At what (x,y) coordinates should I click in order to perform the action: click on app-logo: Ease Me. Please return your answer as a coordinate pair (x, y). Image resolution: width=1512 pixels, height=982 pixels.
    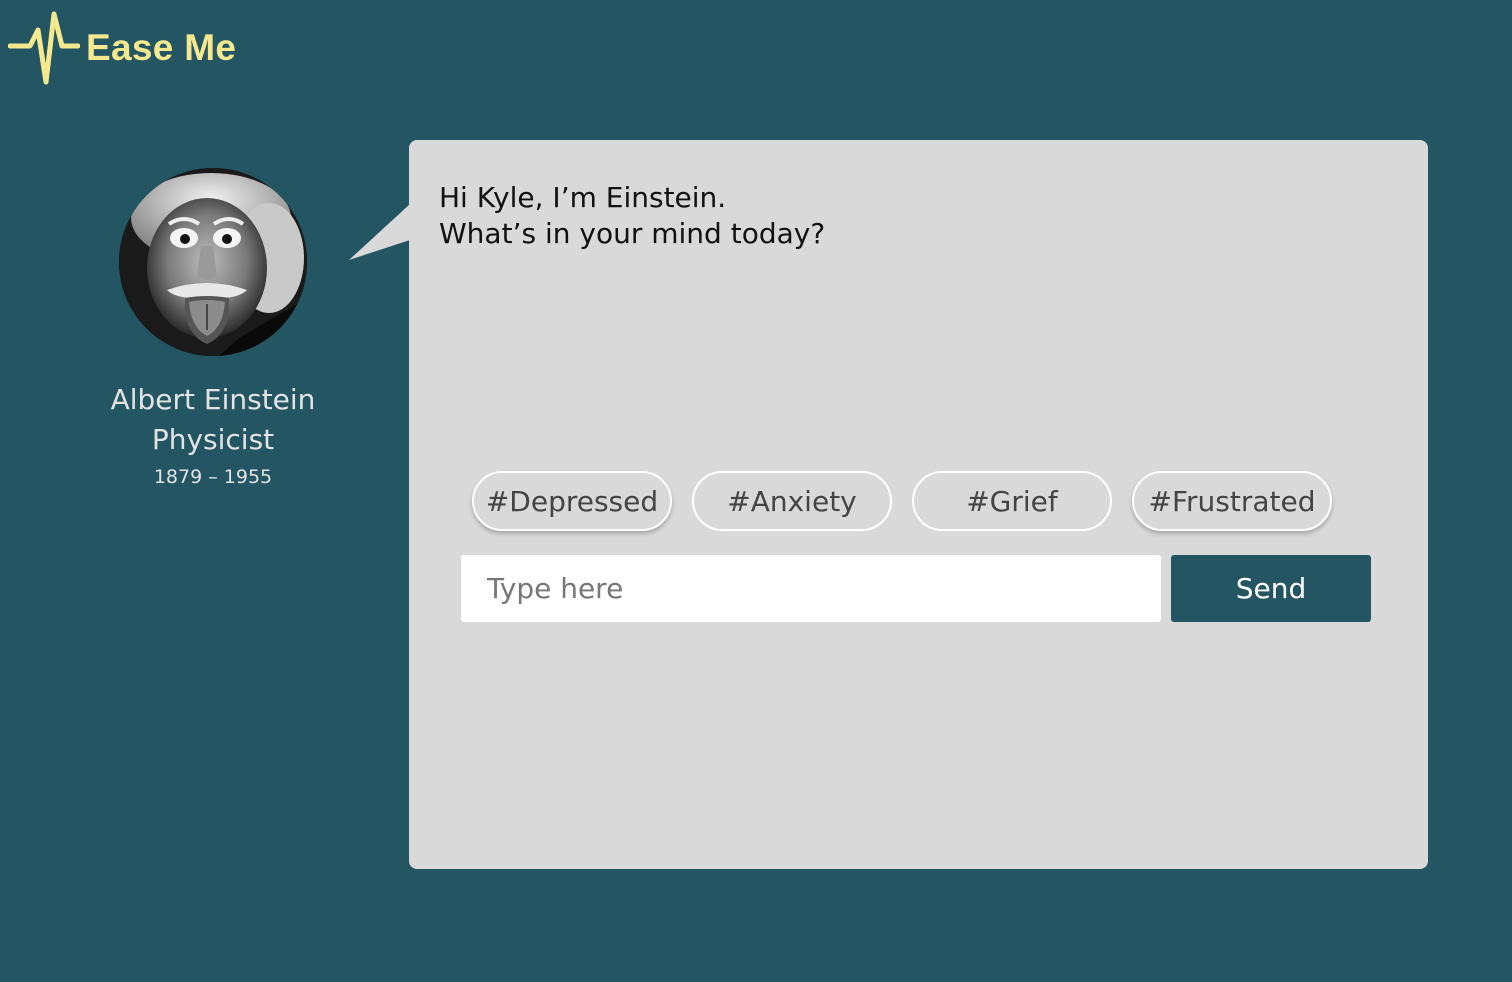
    Looking at the image, I should click on (122, 48).